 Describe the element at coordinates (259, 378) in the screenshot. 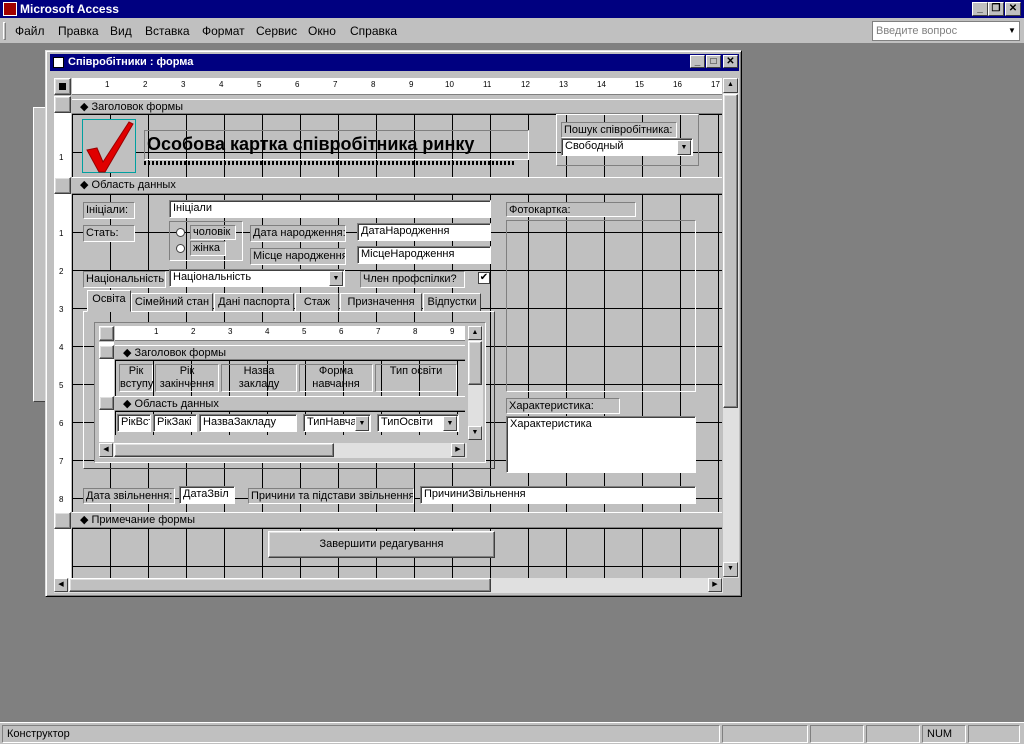

I see `col-header-institution: Назва закладу` at that location.